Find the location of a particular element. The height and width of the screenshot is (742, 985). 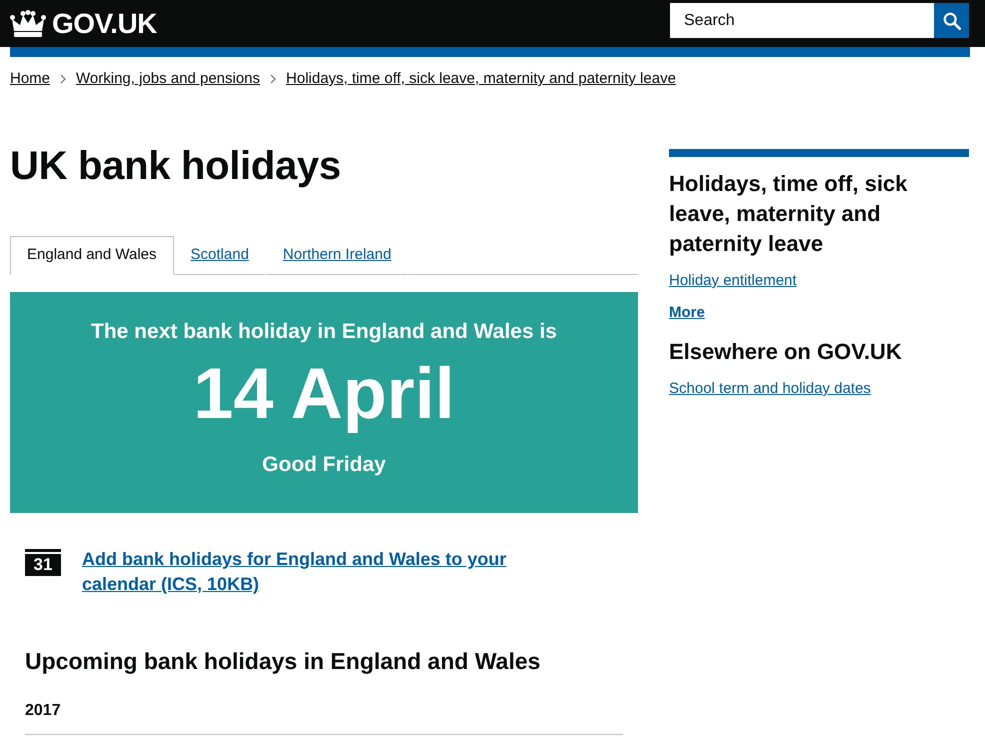

upcoming-heading: Upcoming bank holidays in England and Wales is located at coordinates (283, 661).